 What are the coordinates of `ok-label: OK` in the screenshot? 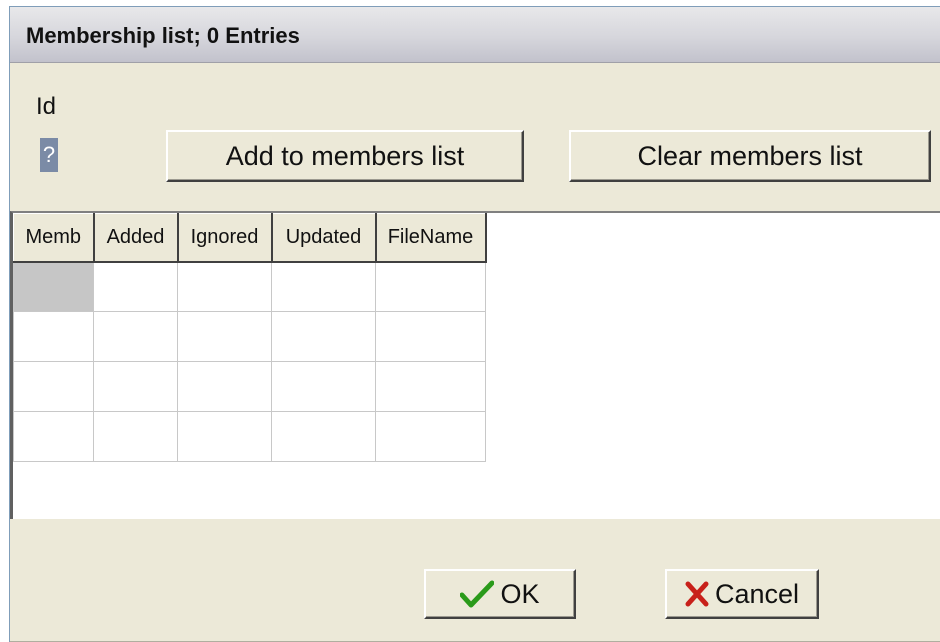 It's located at (520, 593).